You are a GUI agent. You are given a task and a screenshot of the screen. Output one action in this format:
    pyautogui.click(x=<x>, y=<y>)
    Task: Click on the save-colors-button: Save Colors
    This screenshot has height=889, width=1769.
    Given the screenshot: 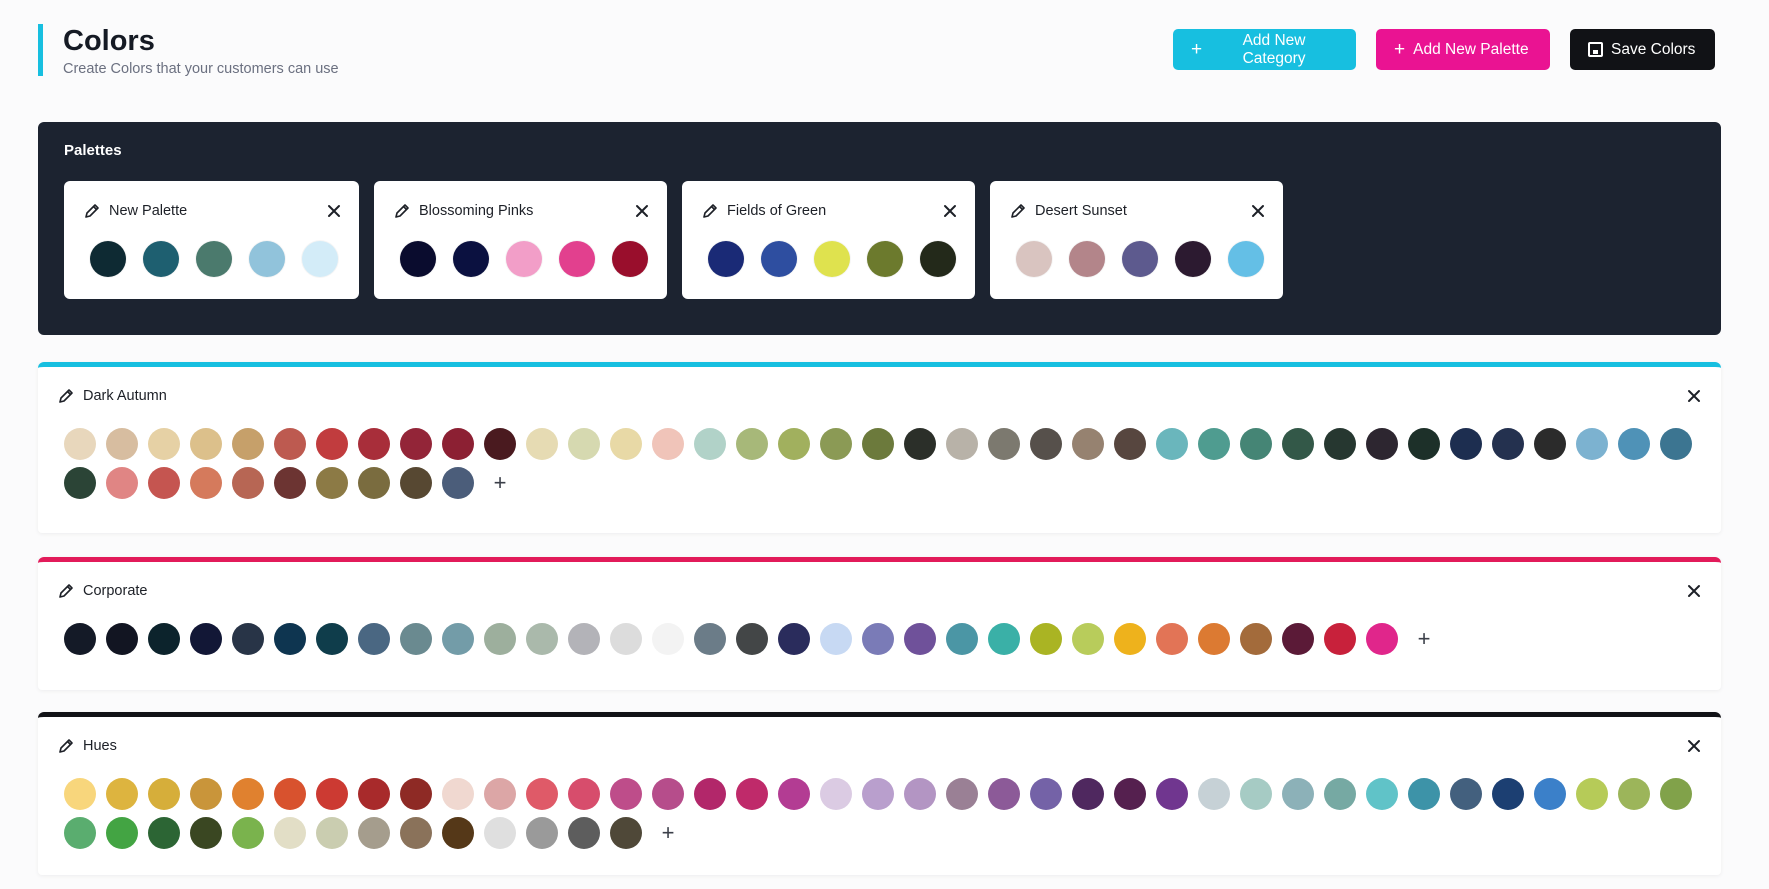 What is the action you would take?
    pyautogui.click(x=1642, y=49)
    